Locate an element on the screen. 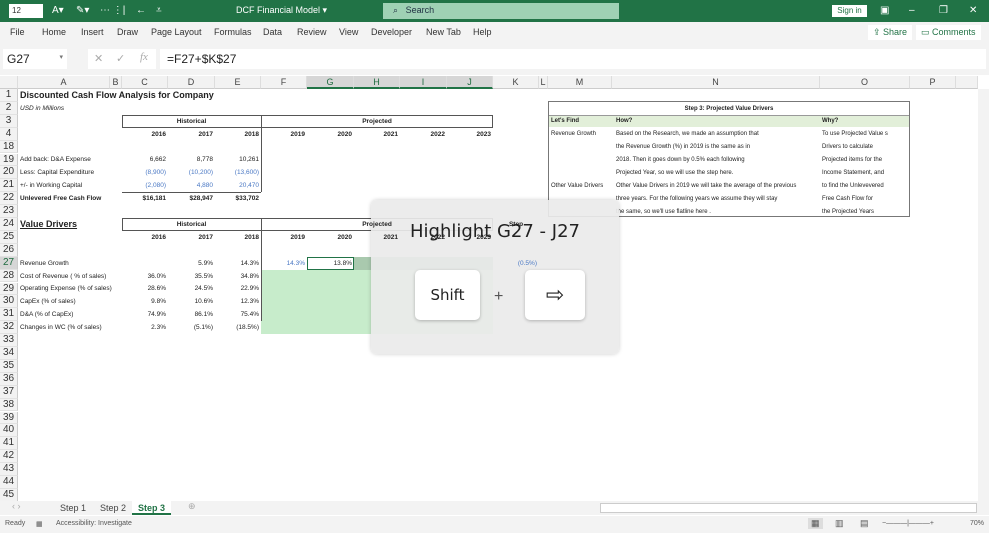 The width and height of the screenshot is (989, 533). row-header-43: 43 is located at coordinates (9, 469).